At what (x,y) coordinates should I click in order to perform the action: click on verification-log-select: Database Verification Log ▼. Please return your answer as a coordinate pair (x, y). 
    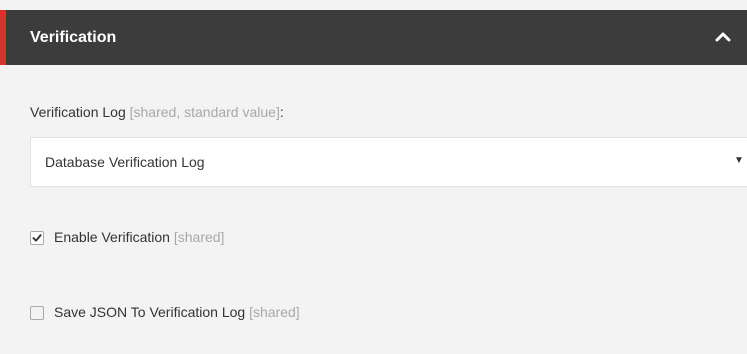
    Looking at the image, I should click on (388, 162).